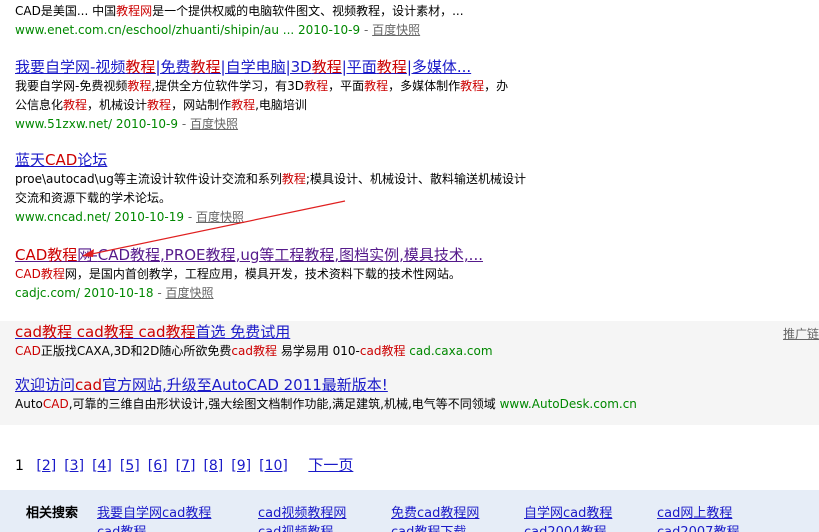 This screenshot has height=532, width=819. What do you see at coordinates (88, 253) in the screenshot?
I see `annotation-arrow-head` at bounding box center [88, 253].